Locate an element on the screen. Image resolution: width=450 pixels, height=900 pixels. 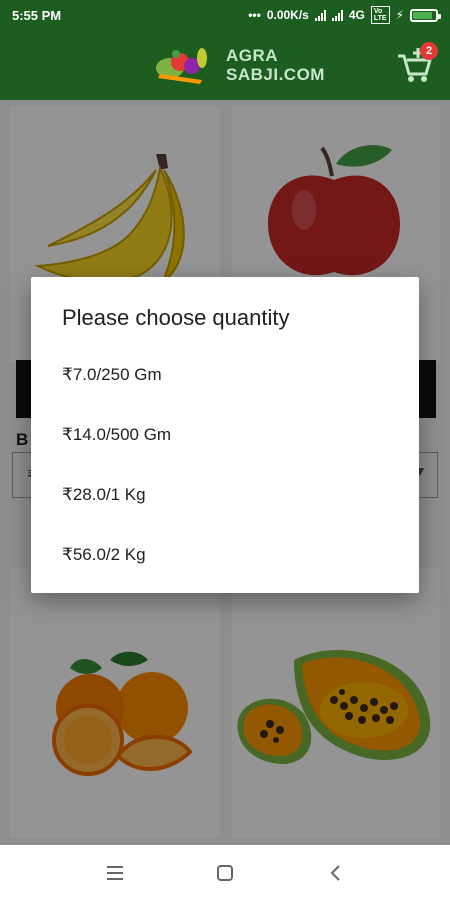
quantity-option-2kg: ₹56.0/2 Kg is located at coordinates (225, 555).